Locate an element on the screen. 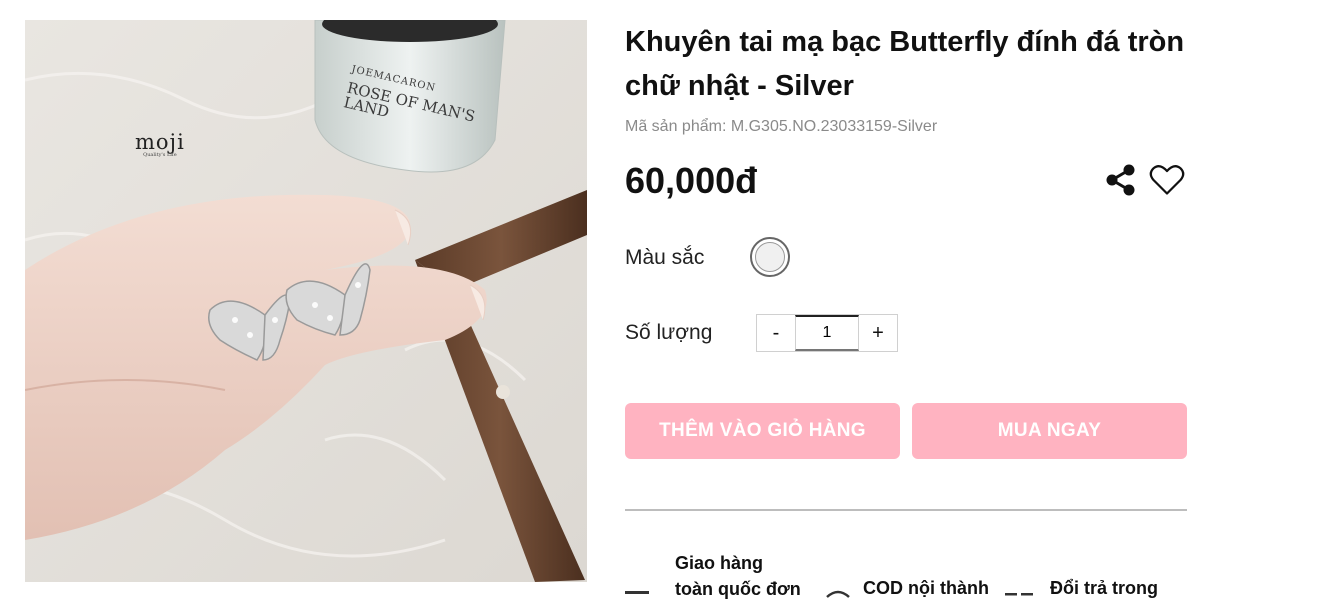 Image resolution: width=1321 pixels, height=606 pixels. perk-shipping-line2: toàn quốc đơn is located at coordinates (738, 589).